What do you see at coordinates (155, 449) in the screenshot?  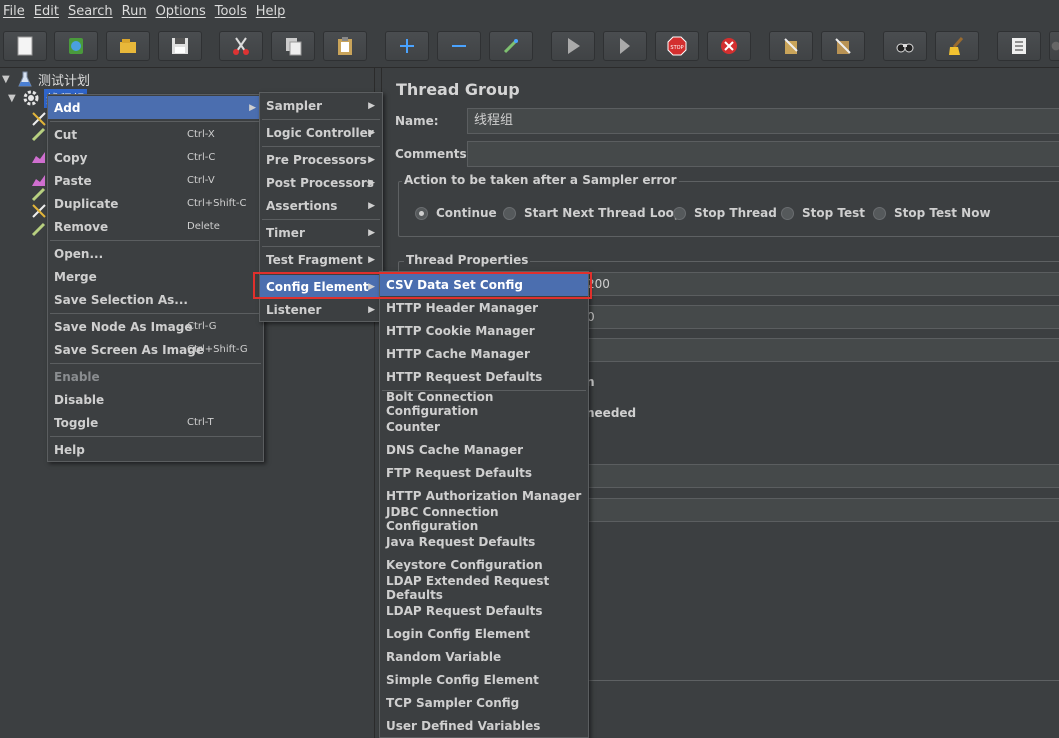 I see `menu-item-help: Help` at bounding box center [155, 449].